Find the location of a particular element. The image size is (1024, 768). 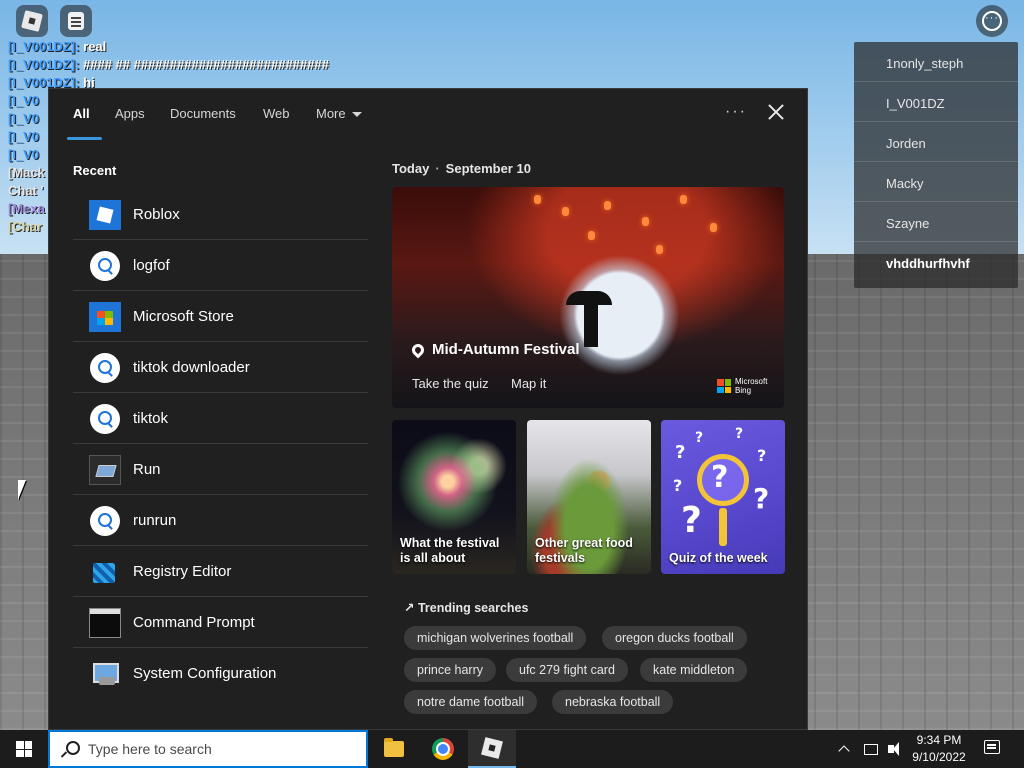

chrome-icon is located at coordinates (443, 749).